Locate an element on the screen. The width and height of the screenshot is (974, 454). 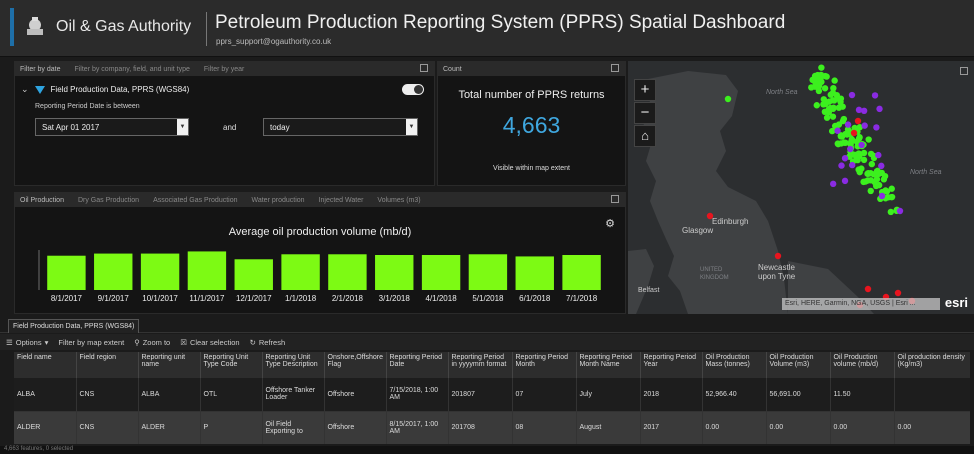
tab-filter-by-year: Filter by year is located at coordinates (224, 69).